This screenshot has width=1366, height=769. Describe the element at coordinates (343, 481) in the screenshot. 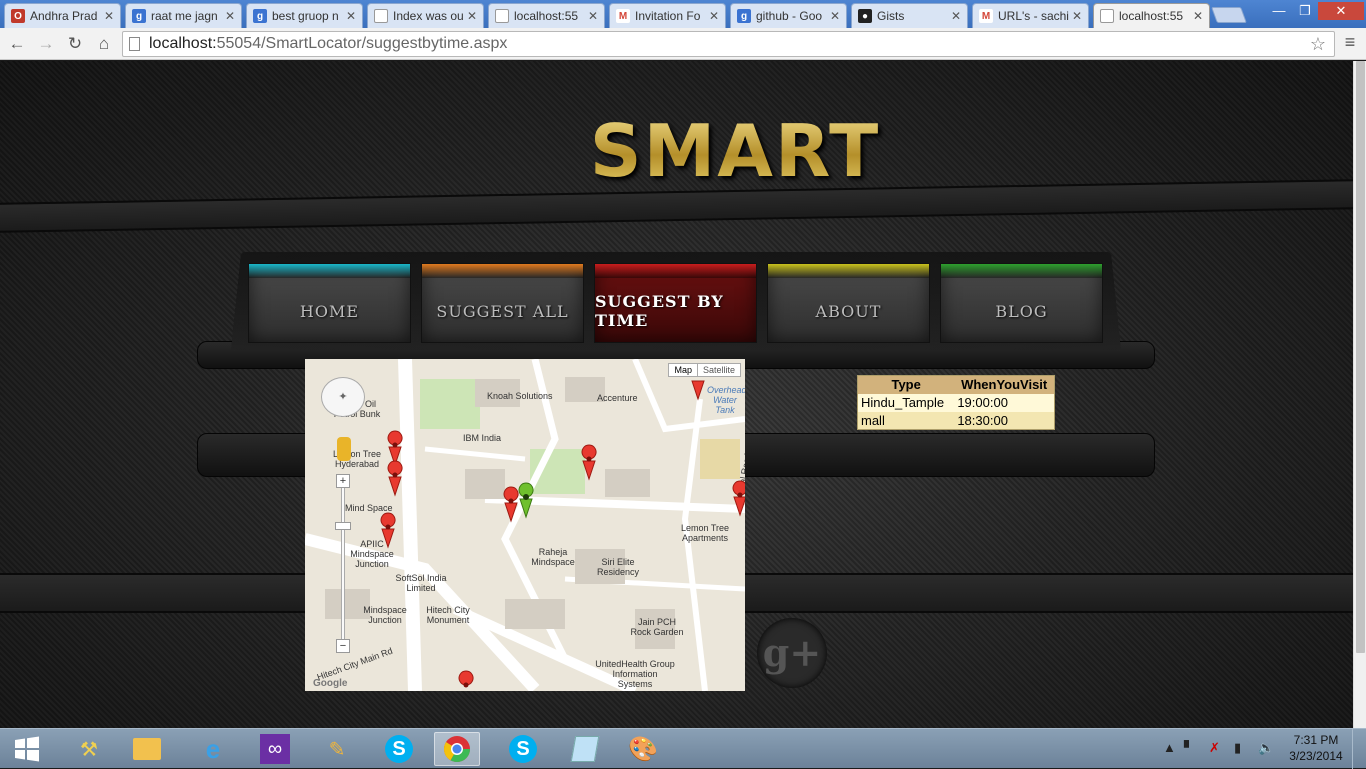

I see `zoom-in-icon: +` at that location.